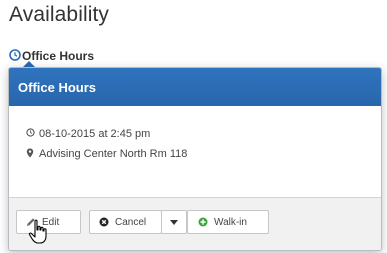  What do you see at coordinates (37, 231) in the screenshot?
I see `hand-pointer-icon` at bounding box center [37, 231].